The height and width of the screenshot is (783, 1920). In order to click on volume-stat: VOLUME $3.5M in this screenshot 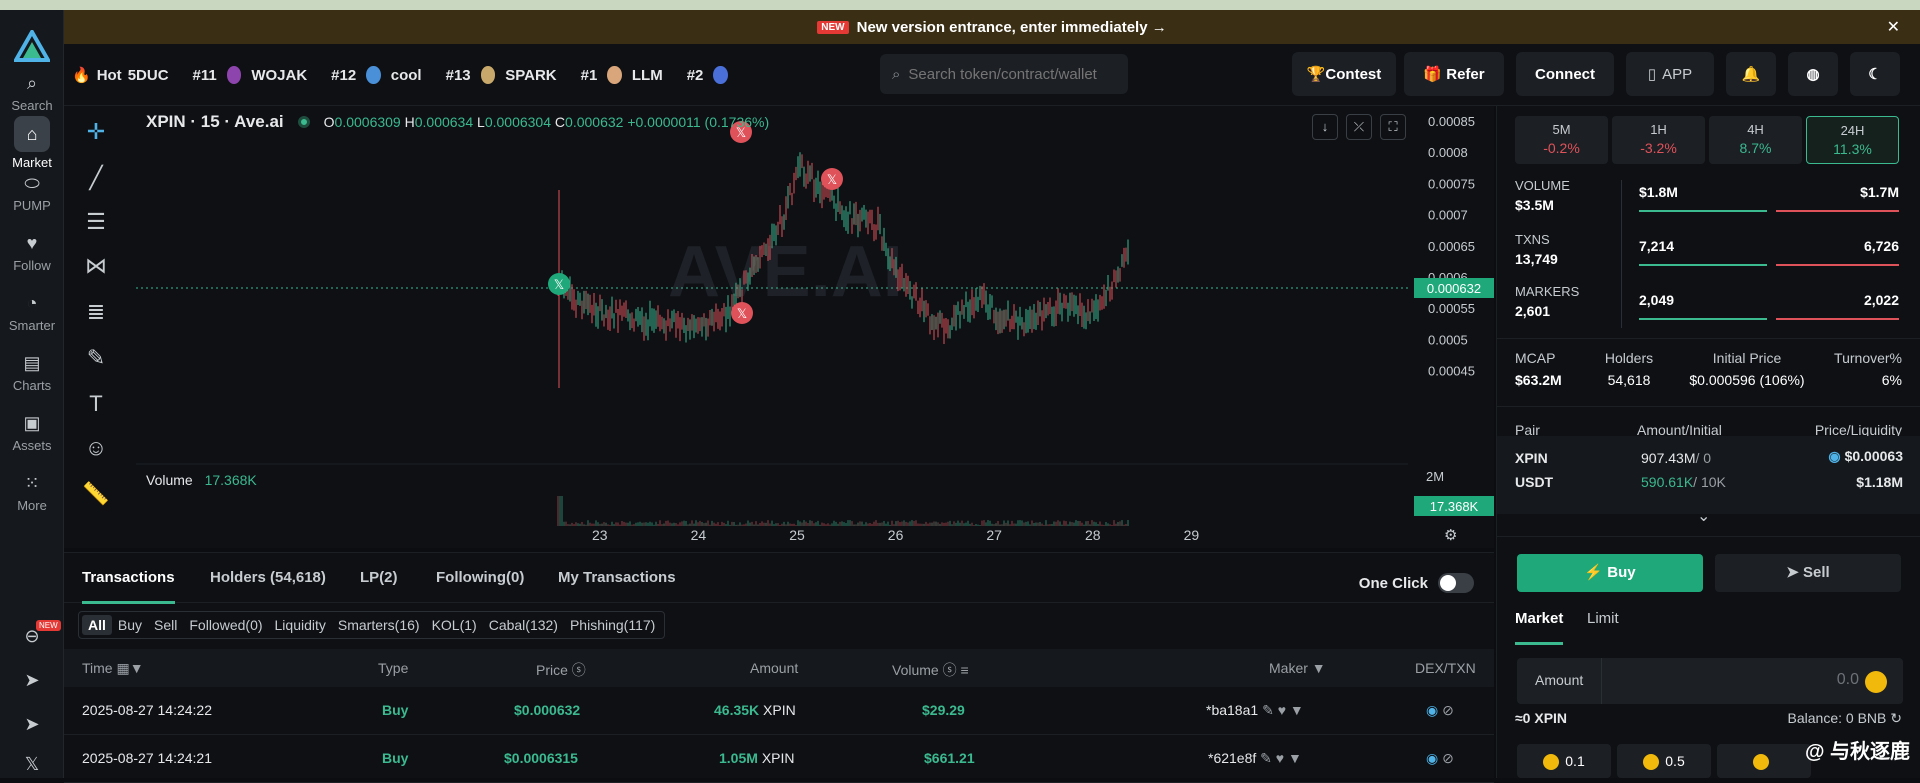, I will do `click(1542, 195)`.